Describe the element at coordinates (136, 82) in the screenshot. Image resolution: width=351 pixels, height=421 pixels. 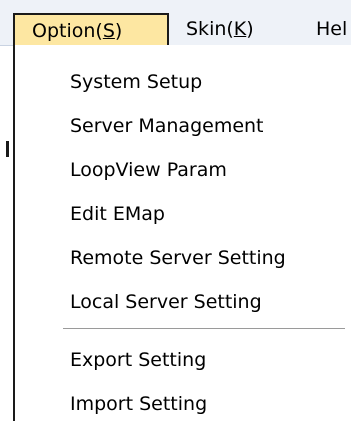
I see `menu-item-system-setup: System Setup` at that location.